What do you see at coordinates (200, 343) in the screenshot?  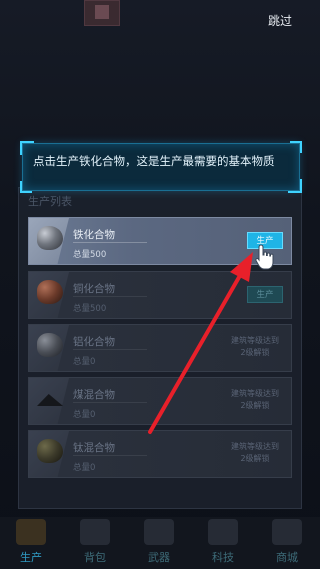 I see `tutorial-arrow-icon` at bounding box center [200, 343].